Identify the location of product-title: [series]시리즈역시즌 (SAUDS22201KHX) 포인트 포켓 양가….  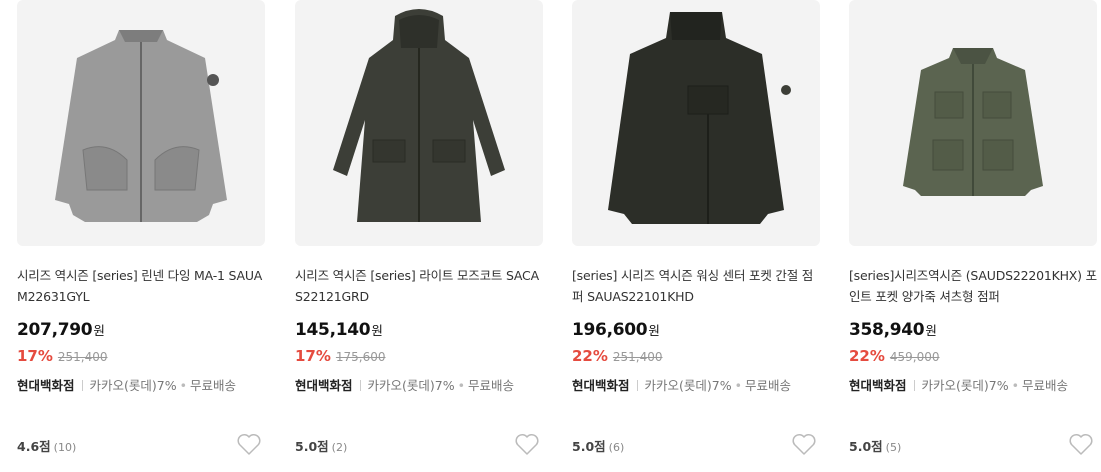
(973, 286).